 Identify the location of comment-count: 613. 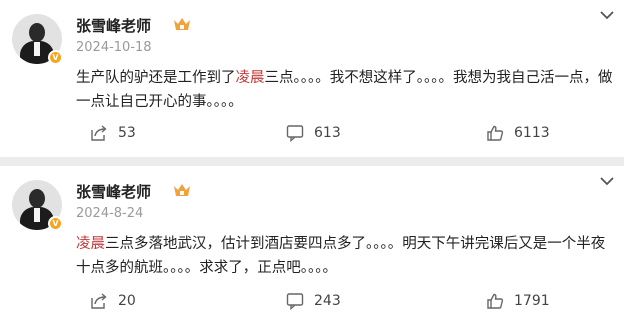
(327, 133).